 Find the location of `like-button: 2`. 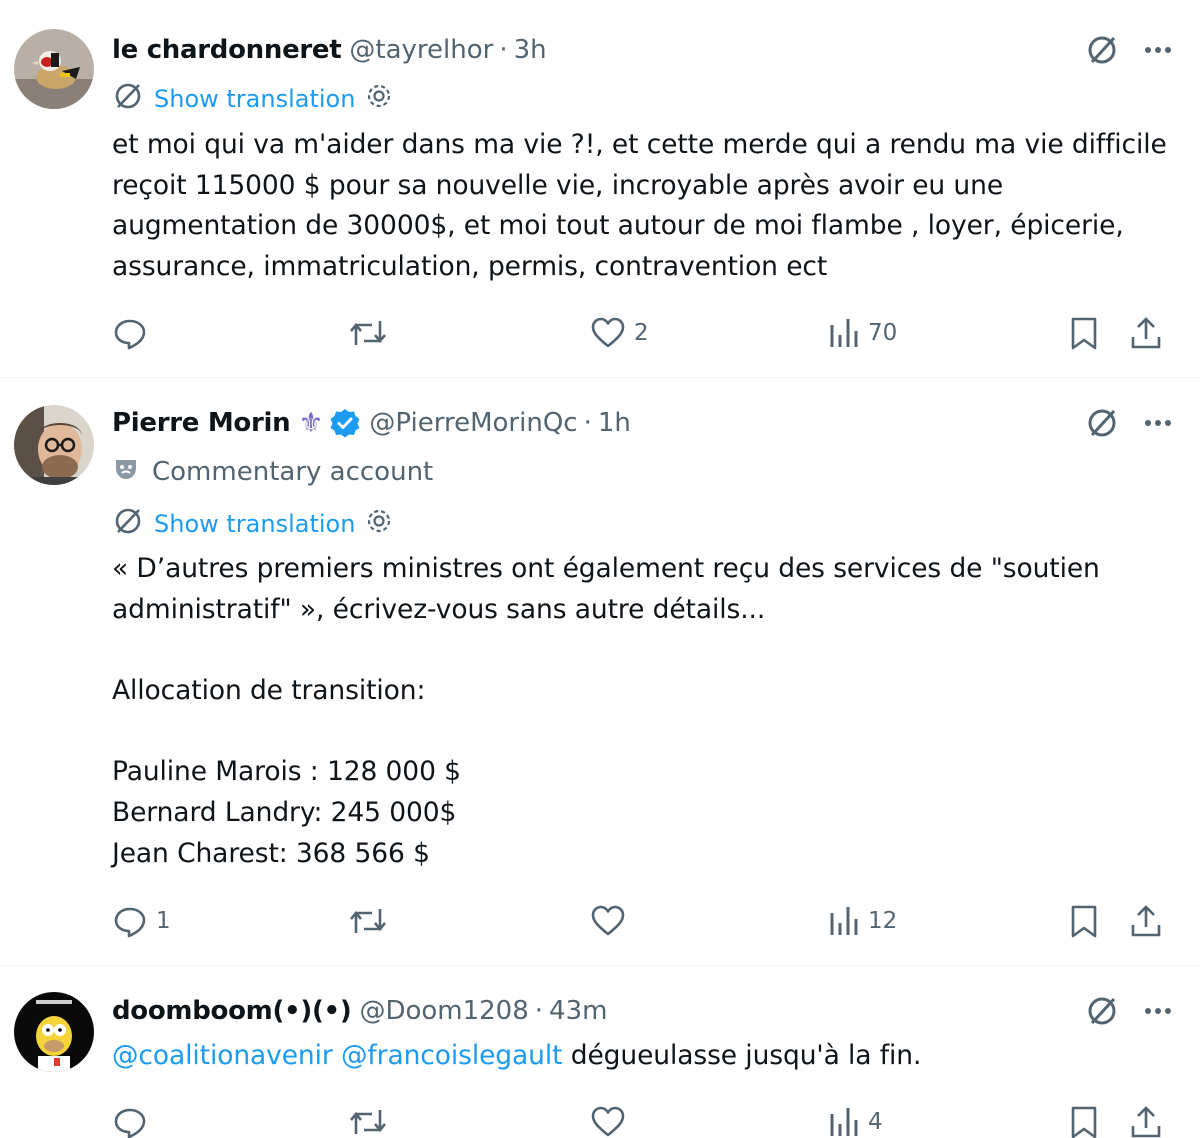

like-button: 2 is located at coordinates (619, 333).